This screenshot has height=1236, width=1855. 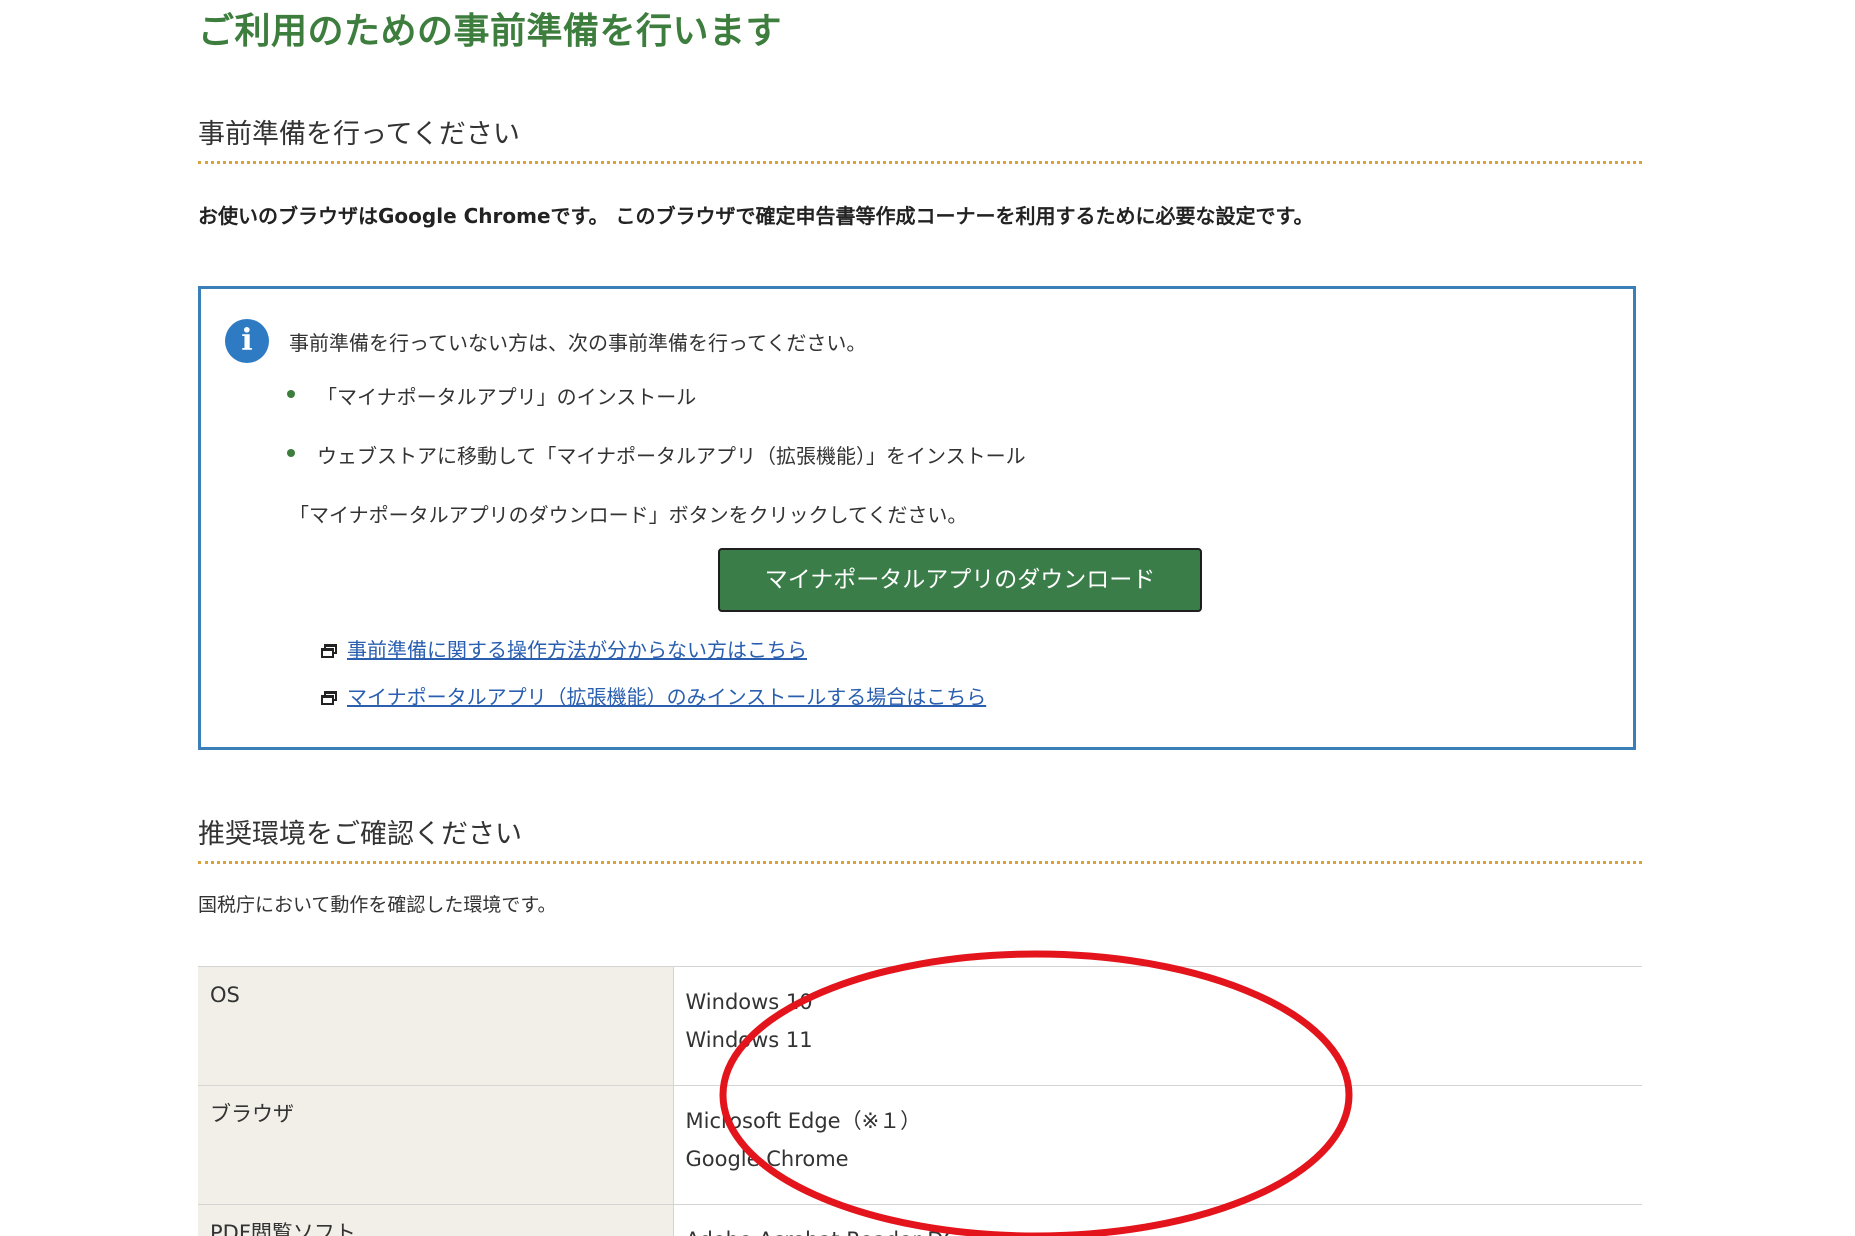 What do you see at coordinates (247, 341) in the screenshot?
I see `info-icon: i` at bounding box center [247, 341].